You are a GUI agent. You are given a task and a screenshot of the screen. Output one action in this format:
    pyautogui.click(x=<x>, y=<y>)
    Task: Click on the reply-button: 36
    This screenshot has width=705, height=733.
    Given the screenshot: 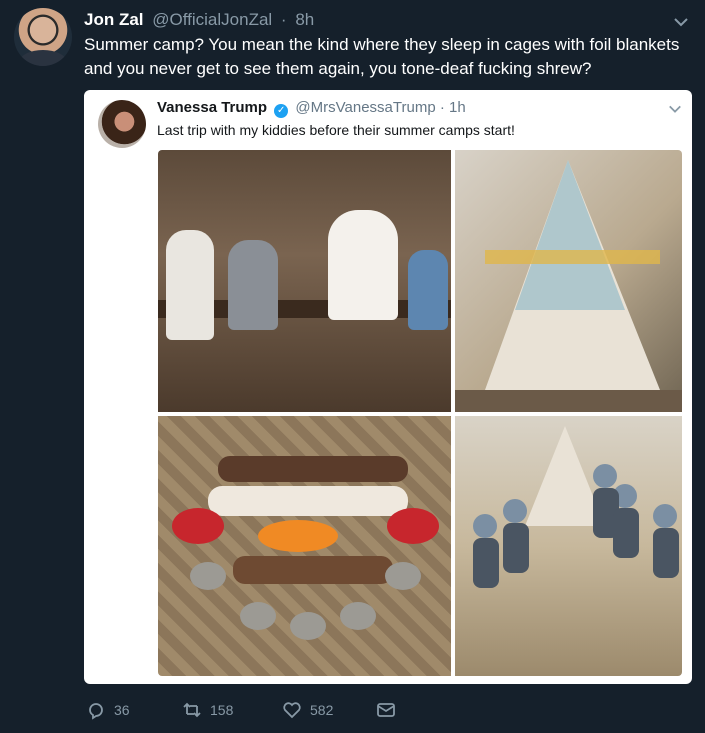 What is the action you would take?
    pyautogui.click(x=108, y=710)
    